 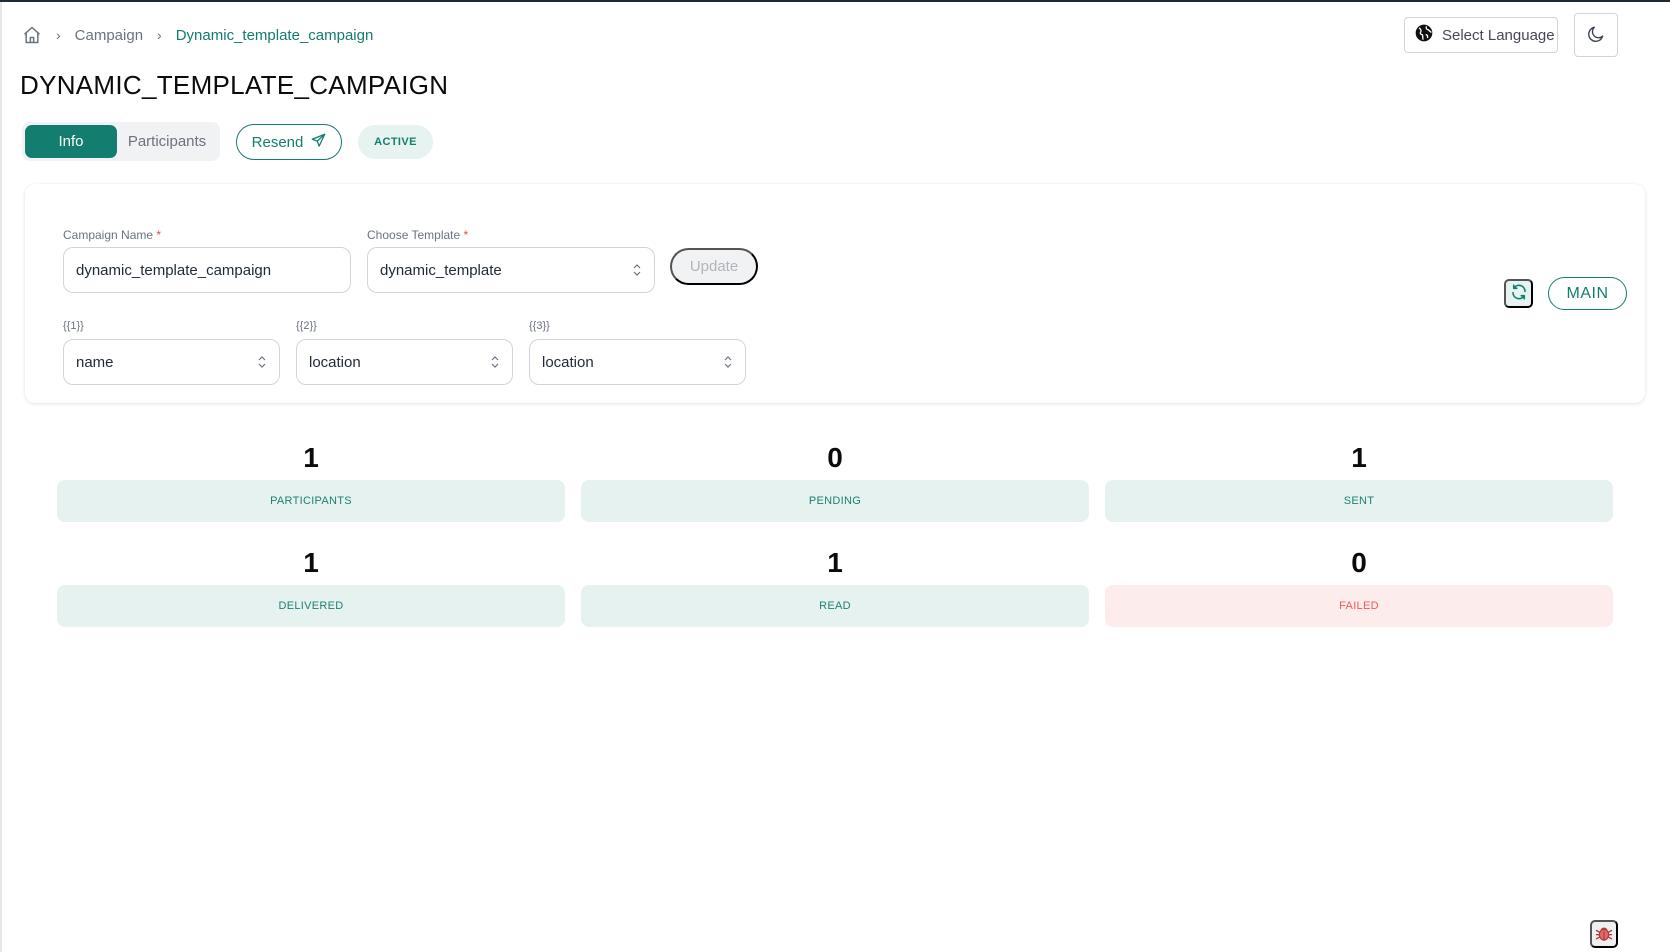 I want to click on stat-label: READ, so click(x=835, y=606).